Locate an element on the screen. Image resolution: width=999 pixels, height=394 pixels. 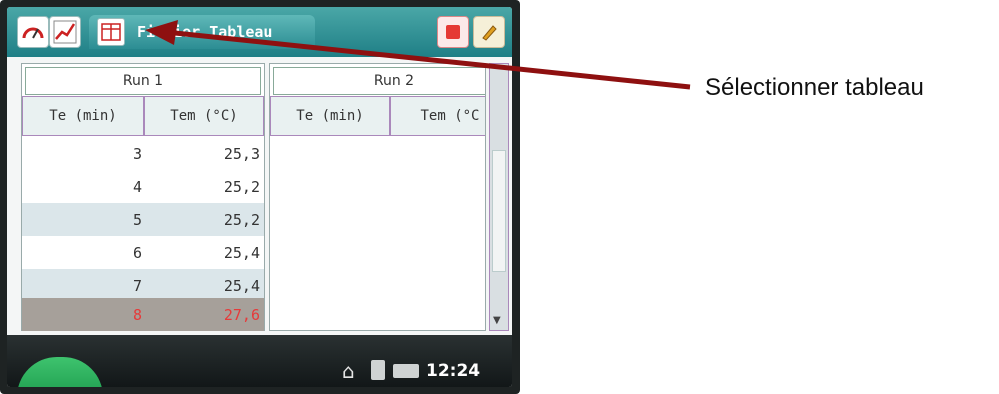
annotation-arrow is located at coordinates (418, 55).